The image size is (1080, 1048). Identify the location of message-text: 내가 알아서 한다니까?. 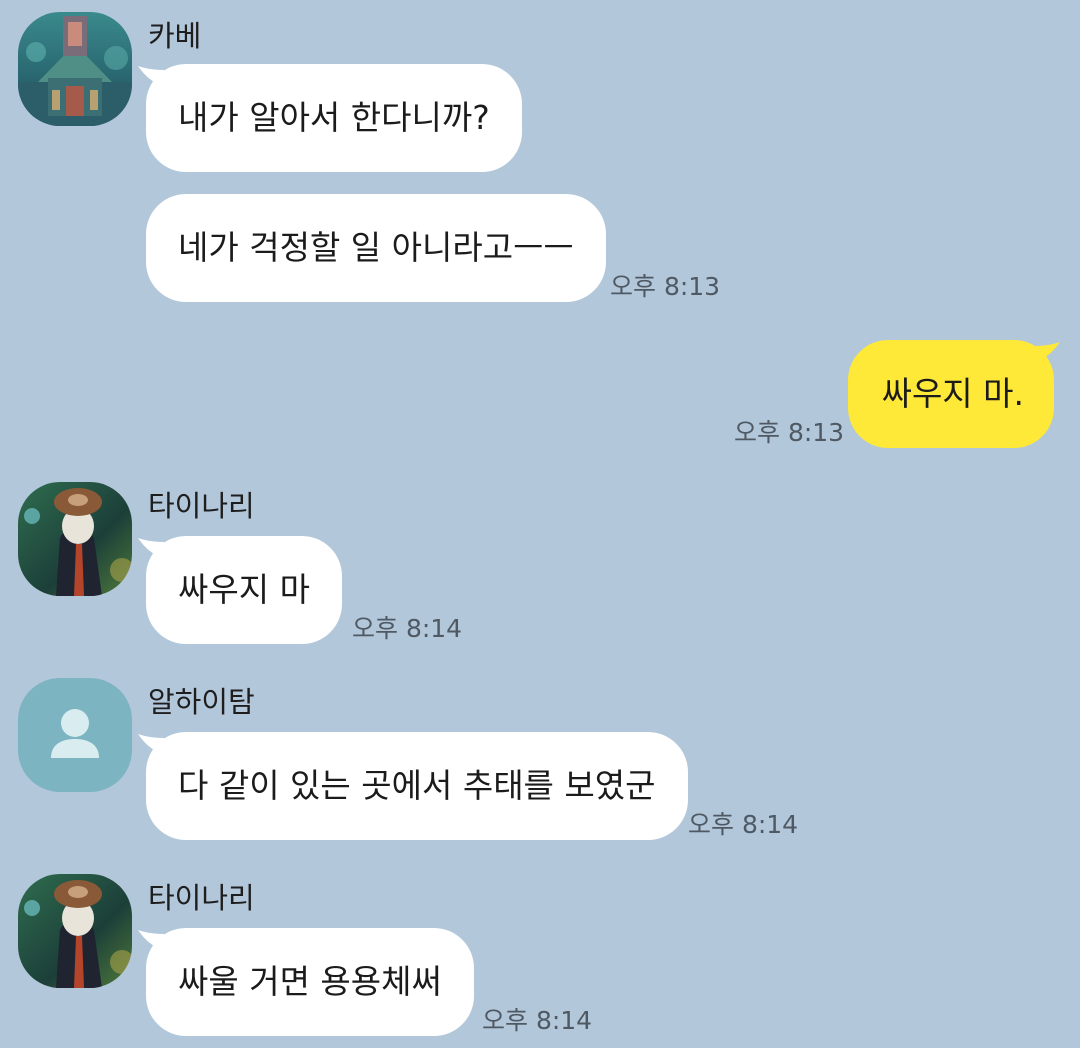
(334, 117).